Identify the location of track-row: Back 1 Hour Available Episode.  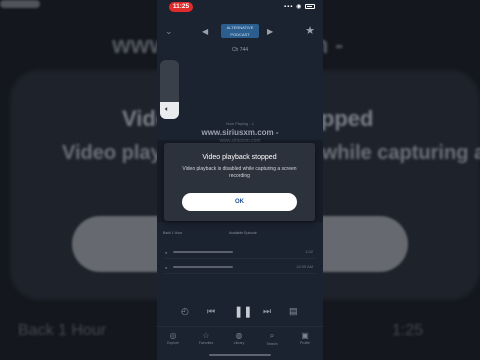
(240, 233).